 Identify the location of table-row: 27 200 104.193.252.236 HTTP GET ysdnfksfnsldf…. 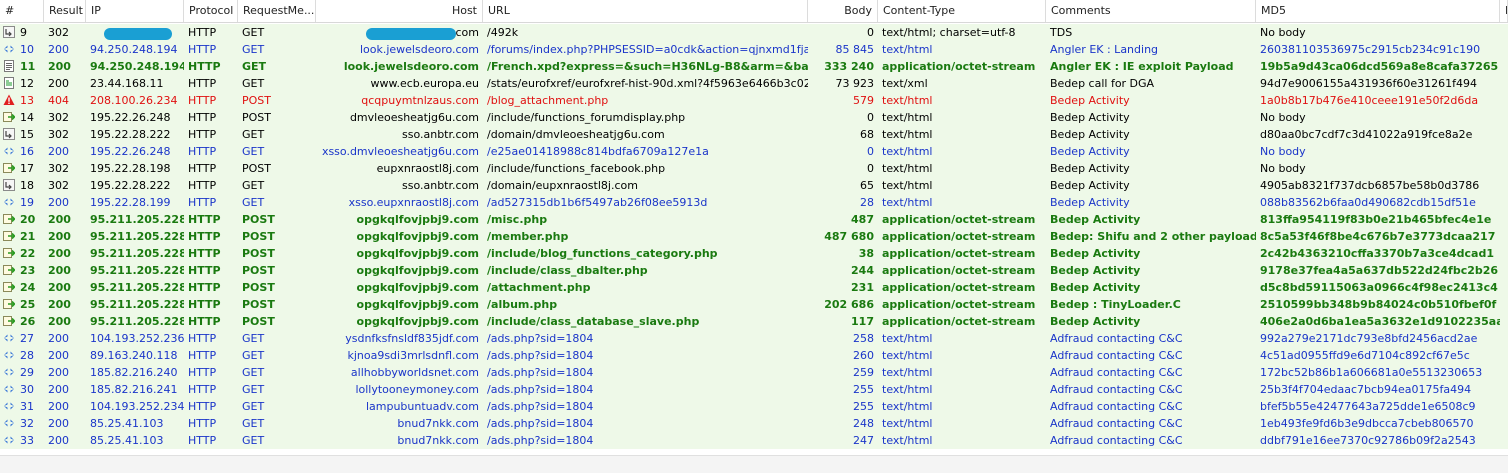
(754, 338).